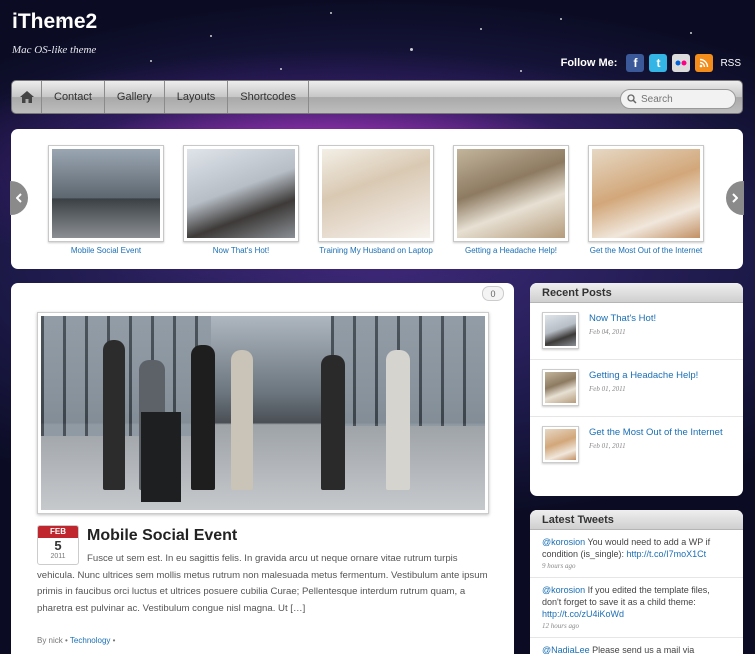  I want to click on nav-item-shortcodes: Shortcodes, so click(268, 97).